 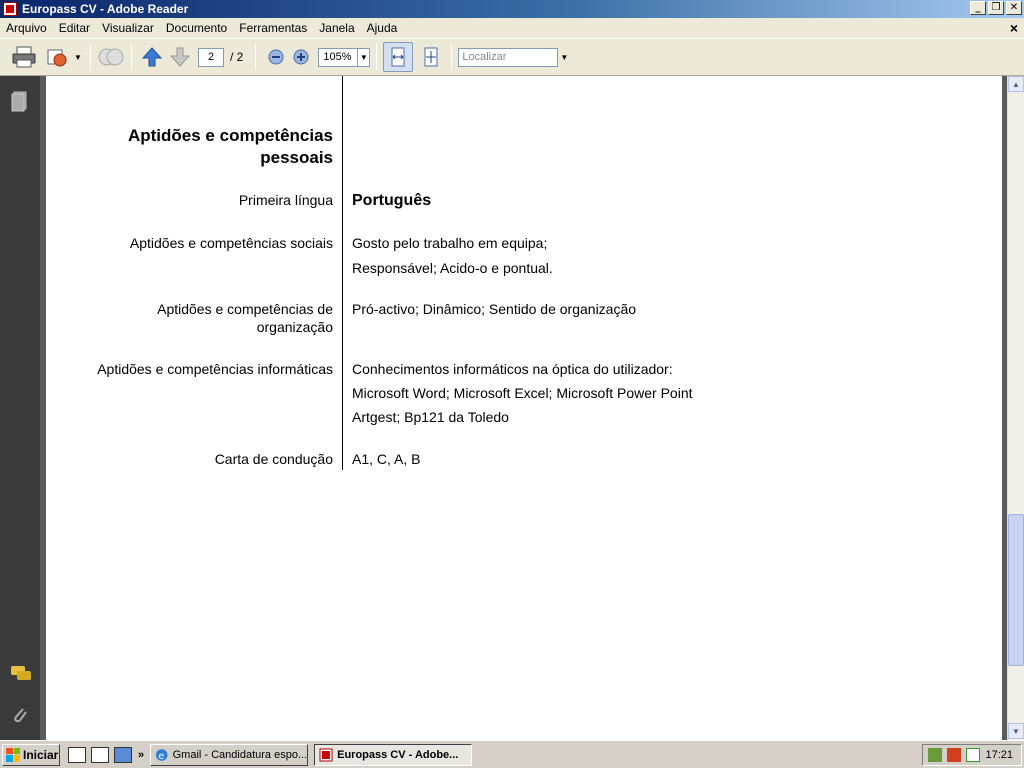 I want to click on zoom-level-input: 105%, so click(x=338, y=57).